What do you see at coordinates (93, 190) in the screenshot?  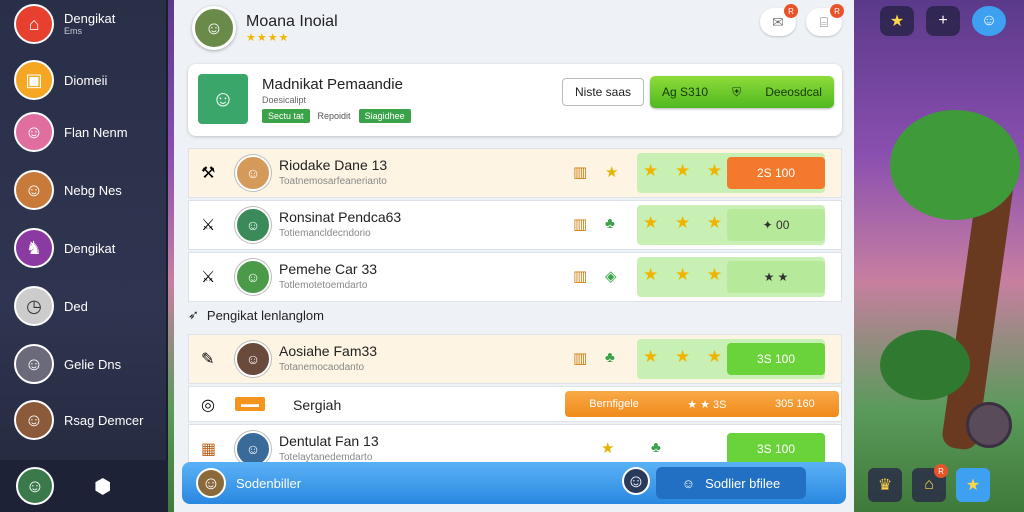 I see `sidebar-item-label: Nebg Nes` at bounding box center [93, 190].